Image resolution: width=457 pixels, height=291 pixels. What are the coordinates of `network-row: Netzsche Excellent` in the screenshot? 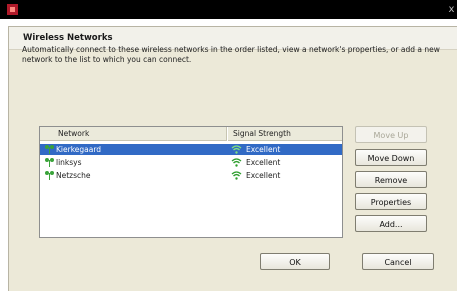 It's located at (191, 175).